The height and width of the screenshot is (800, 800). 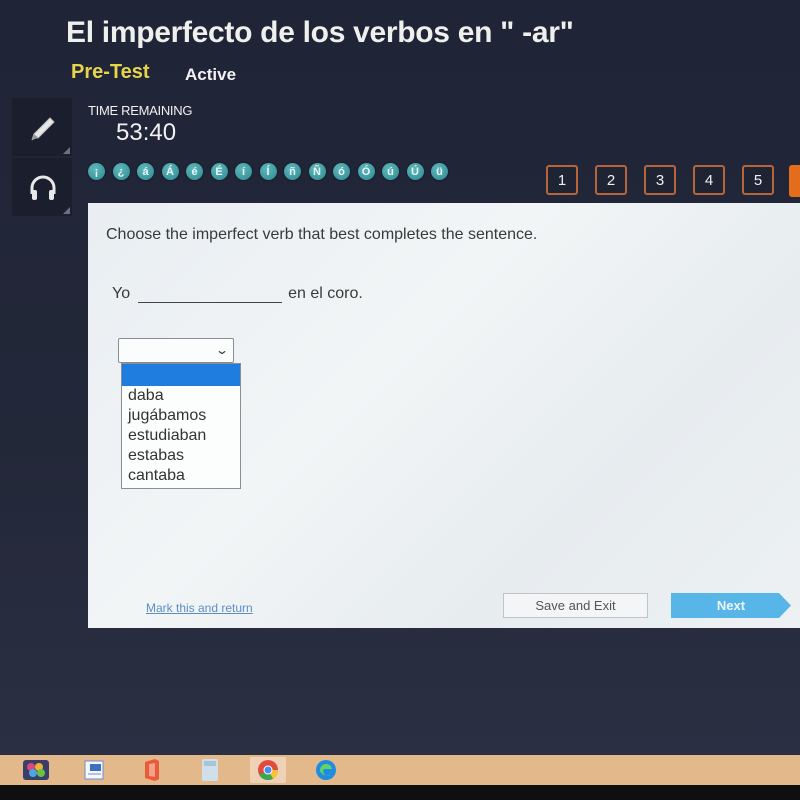 What do you see at coordinates (464, 606) in the screenshot?
I see `question-footer: Mark this and return Save and Exit Next` at bounding box center [464, 606].